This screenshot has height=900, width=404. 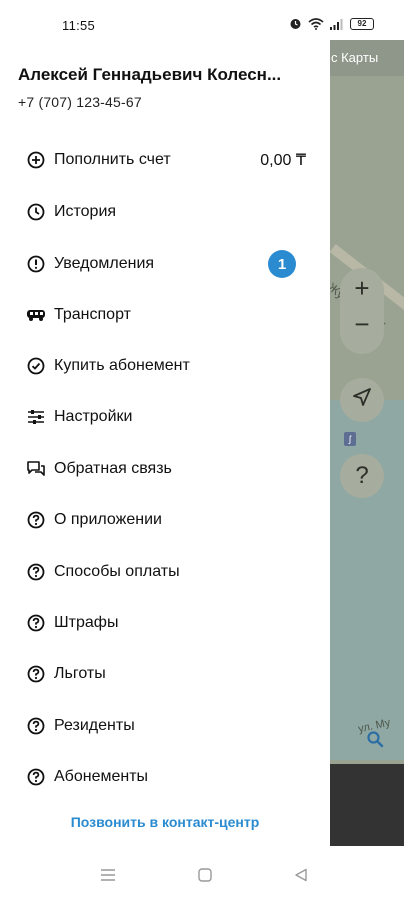 I want to click on menu-item-label: История, so click(x=85, y=211).